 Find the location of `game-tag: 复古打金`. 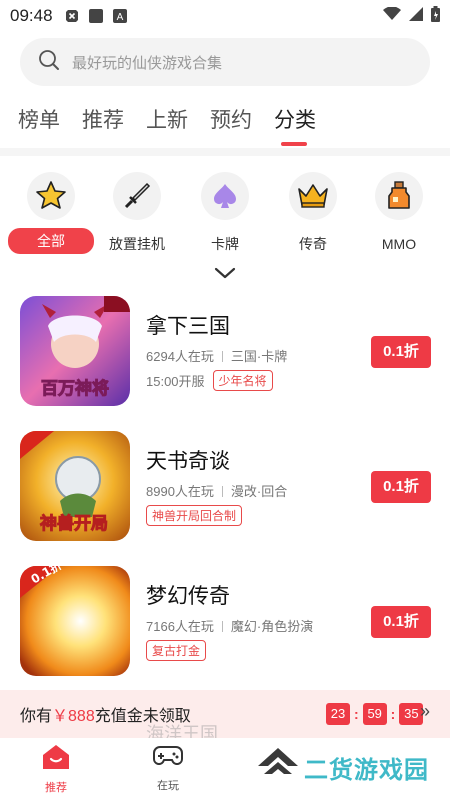

game-tag: 复古打金 is located at coordinates (176, 650).